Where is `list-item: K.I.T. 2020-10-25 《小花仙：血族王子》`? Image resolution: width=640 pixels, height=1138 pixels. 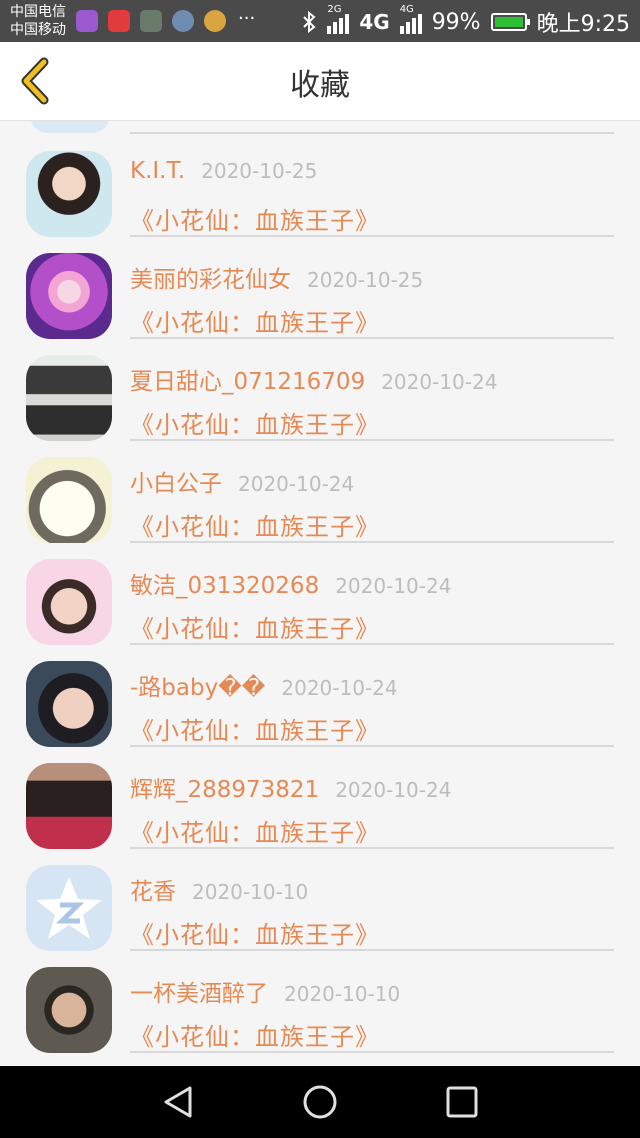 list-item: K.I.T. 2020-10-25 《小花仙：血族王子》 is located at coordinates (320, 179).